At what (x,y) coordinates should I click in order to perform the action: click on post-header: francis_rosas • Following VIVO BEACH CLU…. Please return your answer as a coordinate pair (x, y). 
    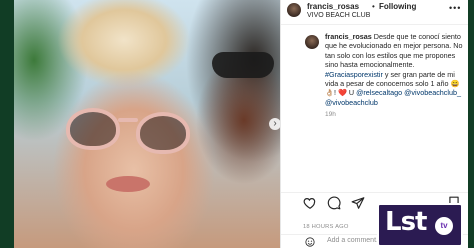
    Looking at the image, I should click on (374, 12).